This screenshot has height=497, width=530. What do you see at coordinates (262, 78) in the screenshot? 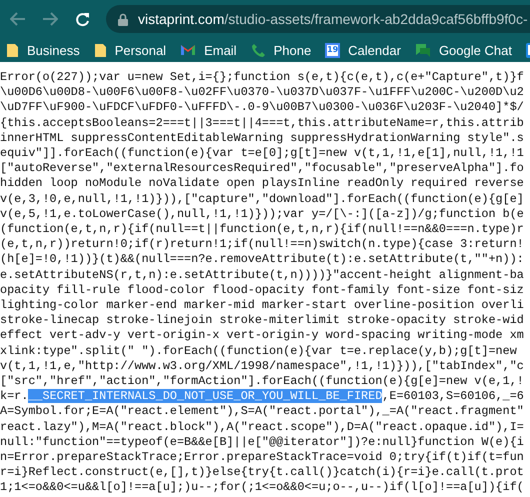
I see `code-line: Error(o(227));var u=new Set,i={};function s(e,t){c(e,t),c(e+"Capture",t)}f` at bounding box center [262, 78].